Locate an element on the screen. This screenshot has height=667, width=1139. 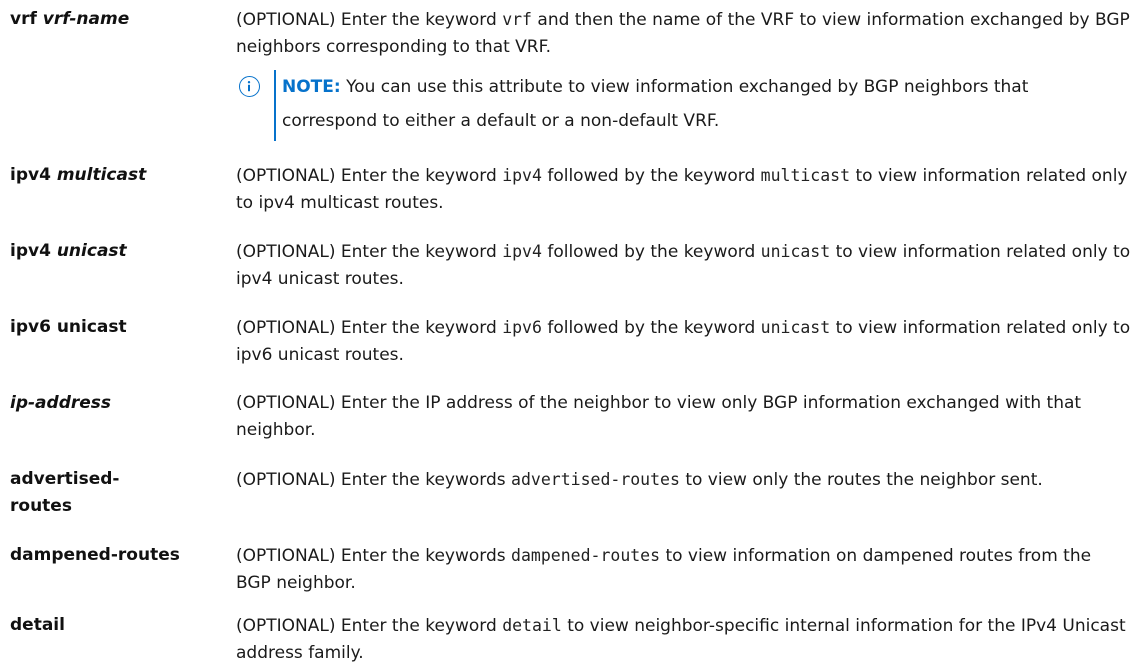
term-variable: unicast is located at coordinates (91, 251).